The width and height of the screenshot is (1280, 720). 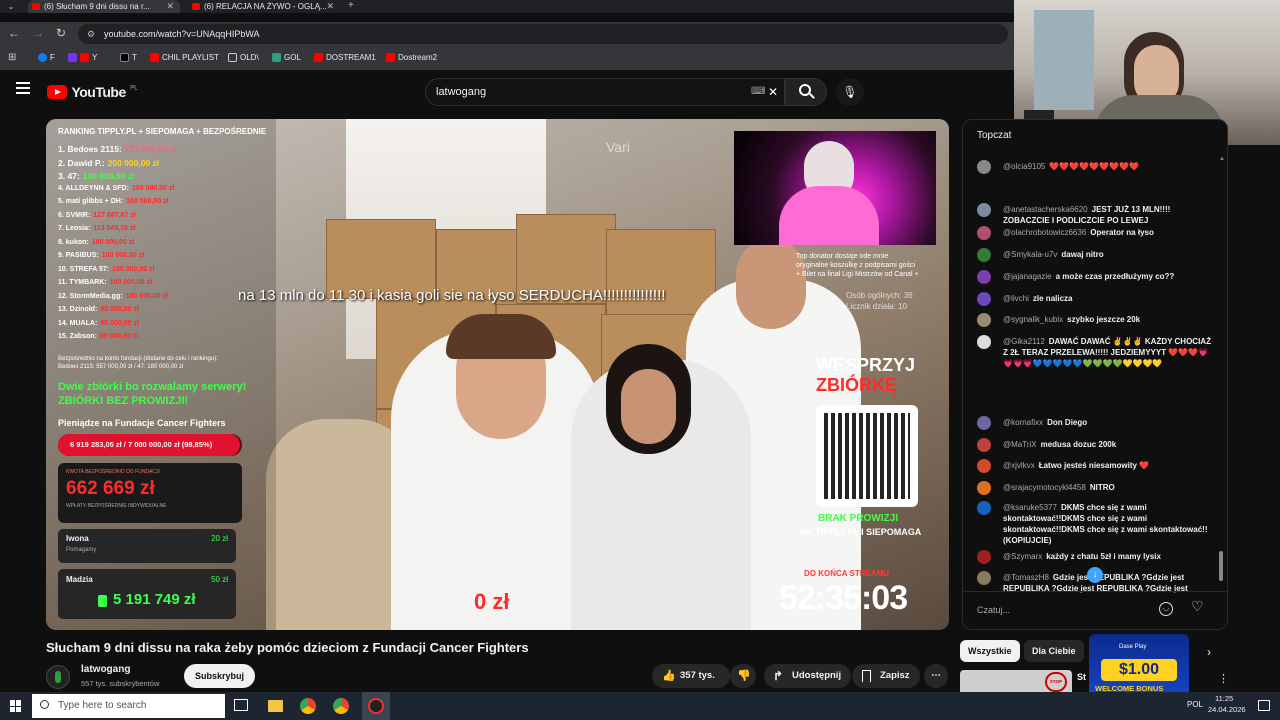 What do you see at coordinates (97, 228) in the screenshot?
I see `ranking-entry: 7. Leosia: 113 049,10 zł` at bounding box center [97, 228].